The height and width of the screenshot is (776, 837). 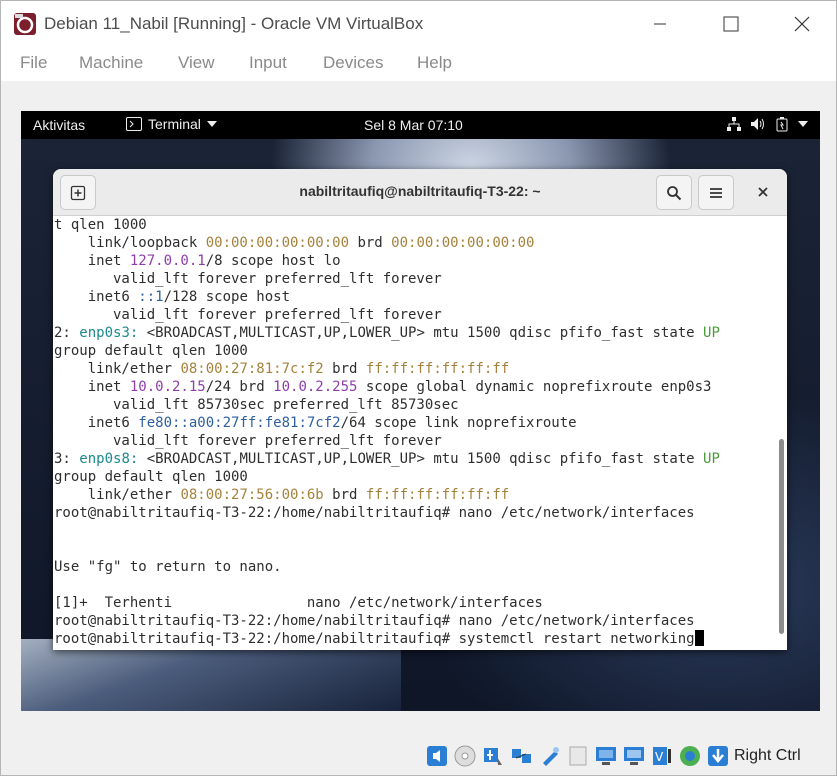 I want to click on network-adapter-icon, so click(x=522, y=756).